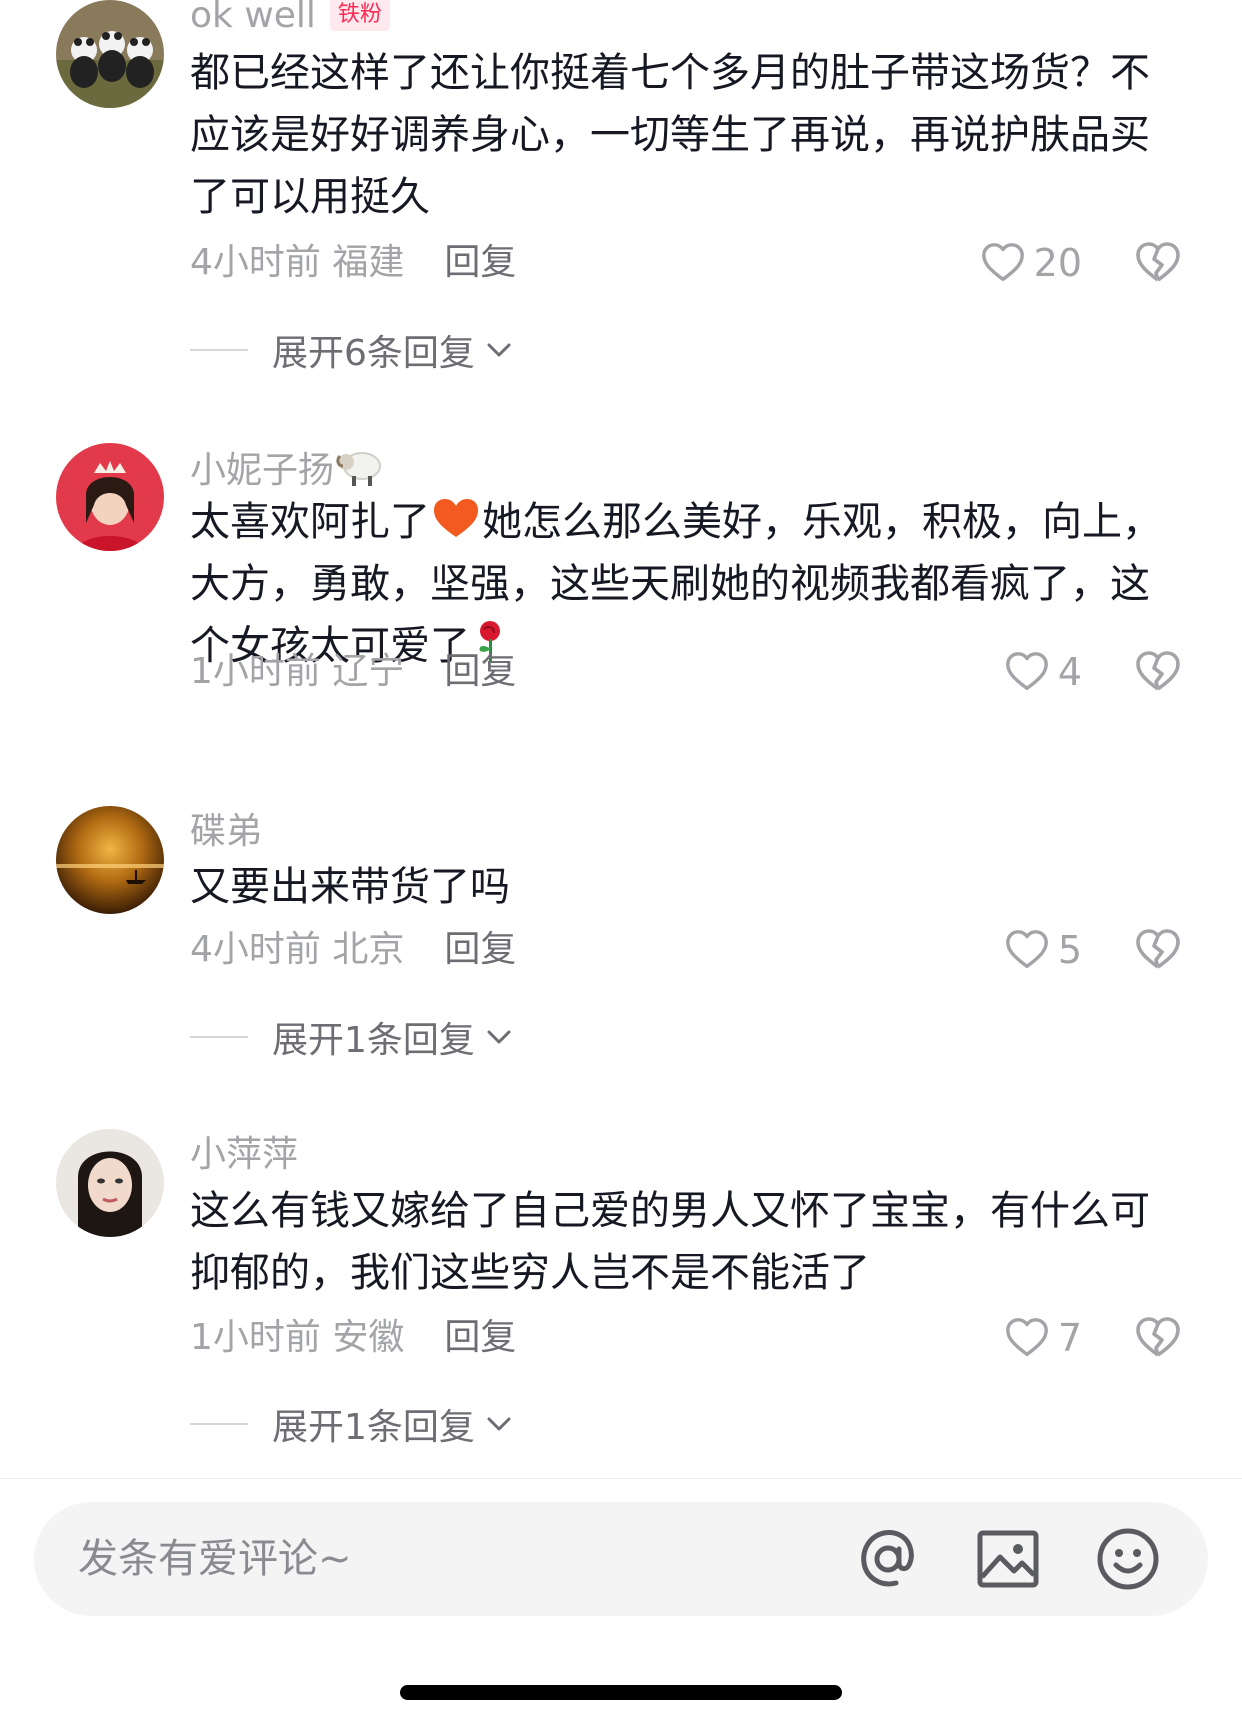  I want to click on time-location: 4小时前 北京, so click(297, 949).